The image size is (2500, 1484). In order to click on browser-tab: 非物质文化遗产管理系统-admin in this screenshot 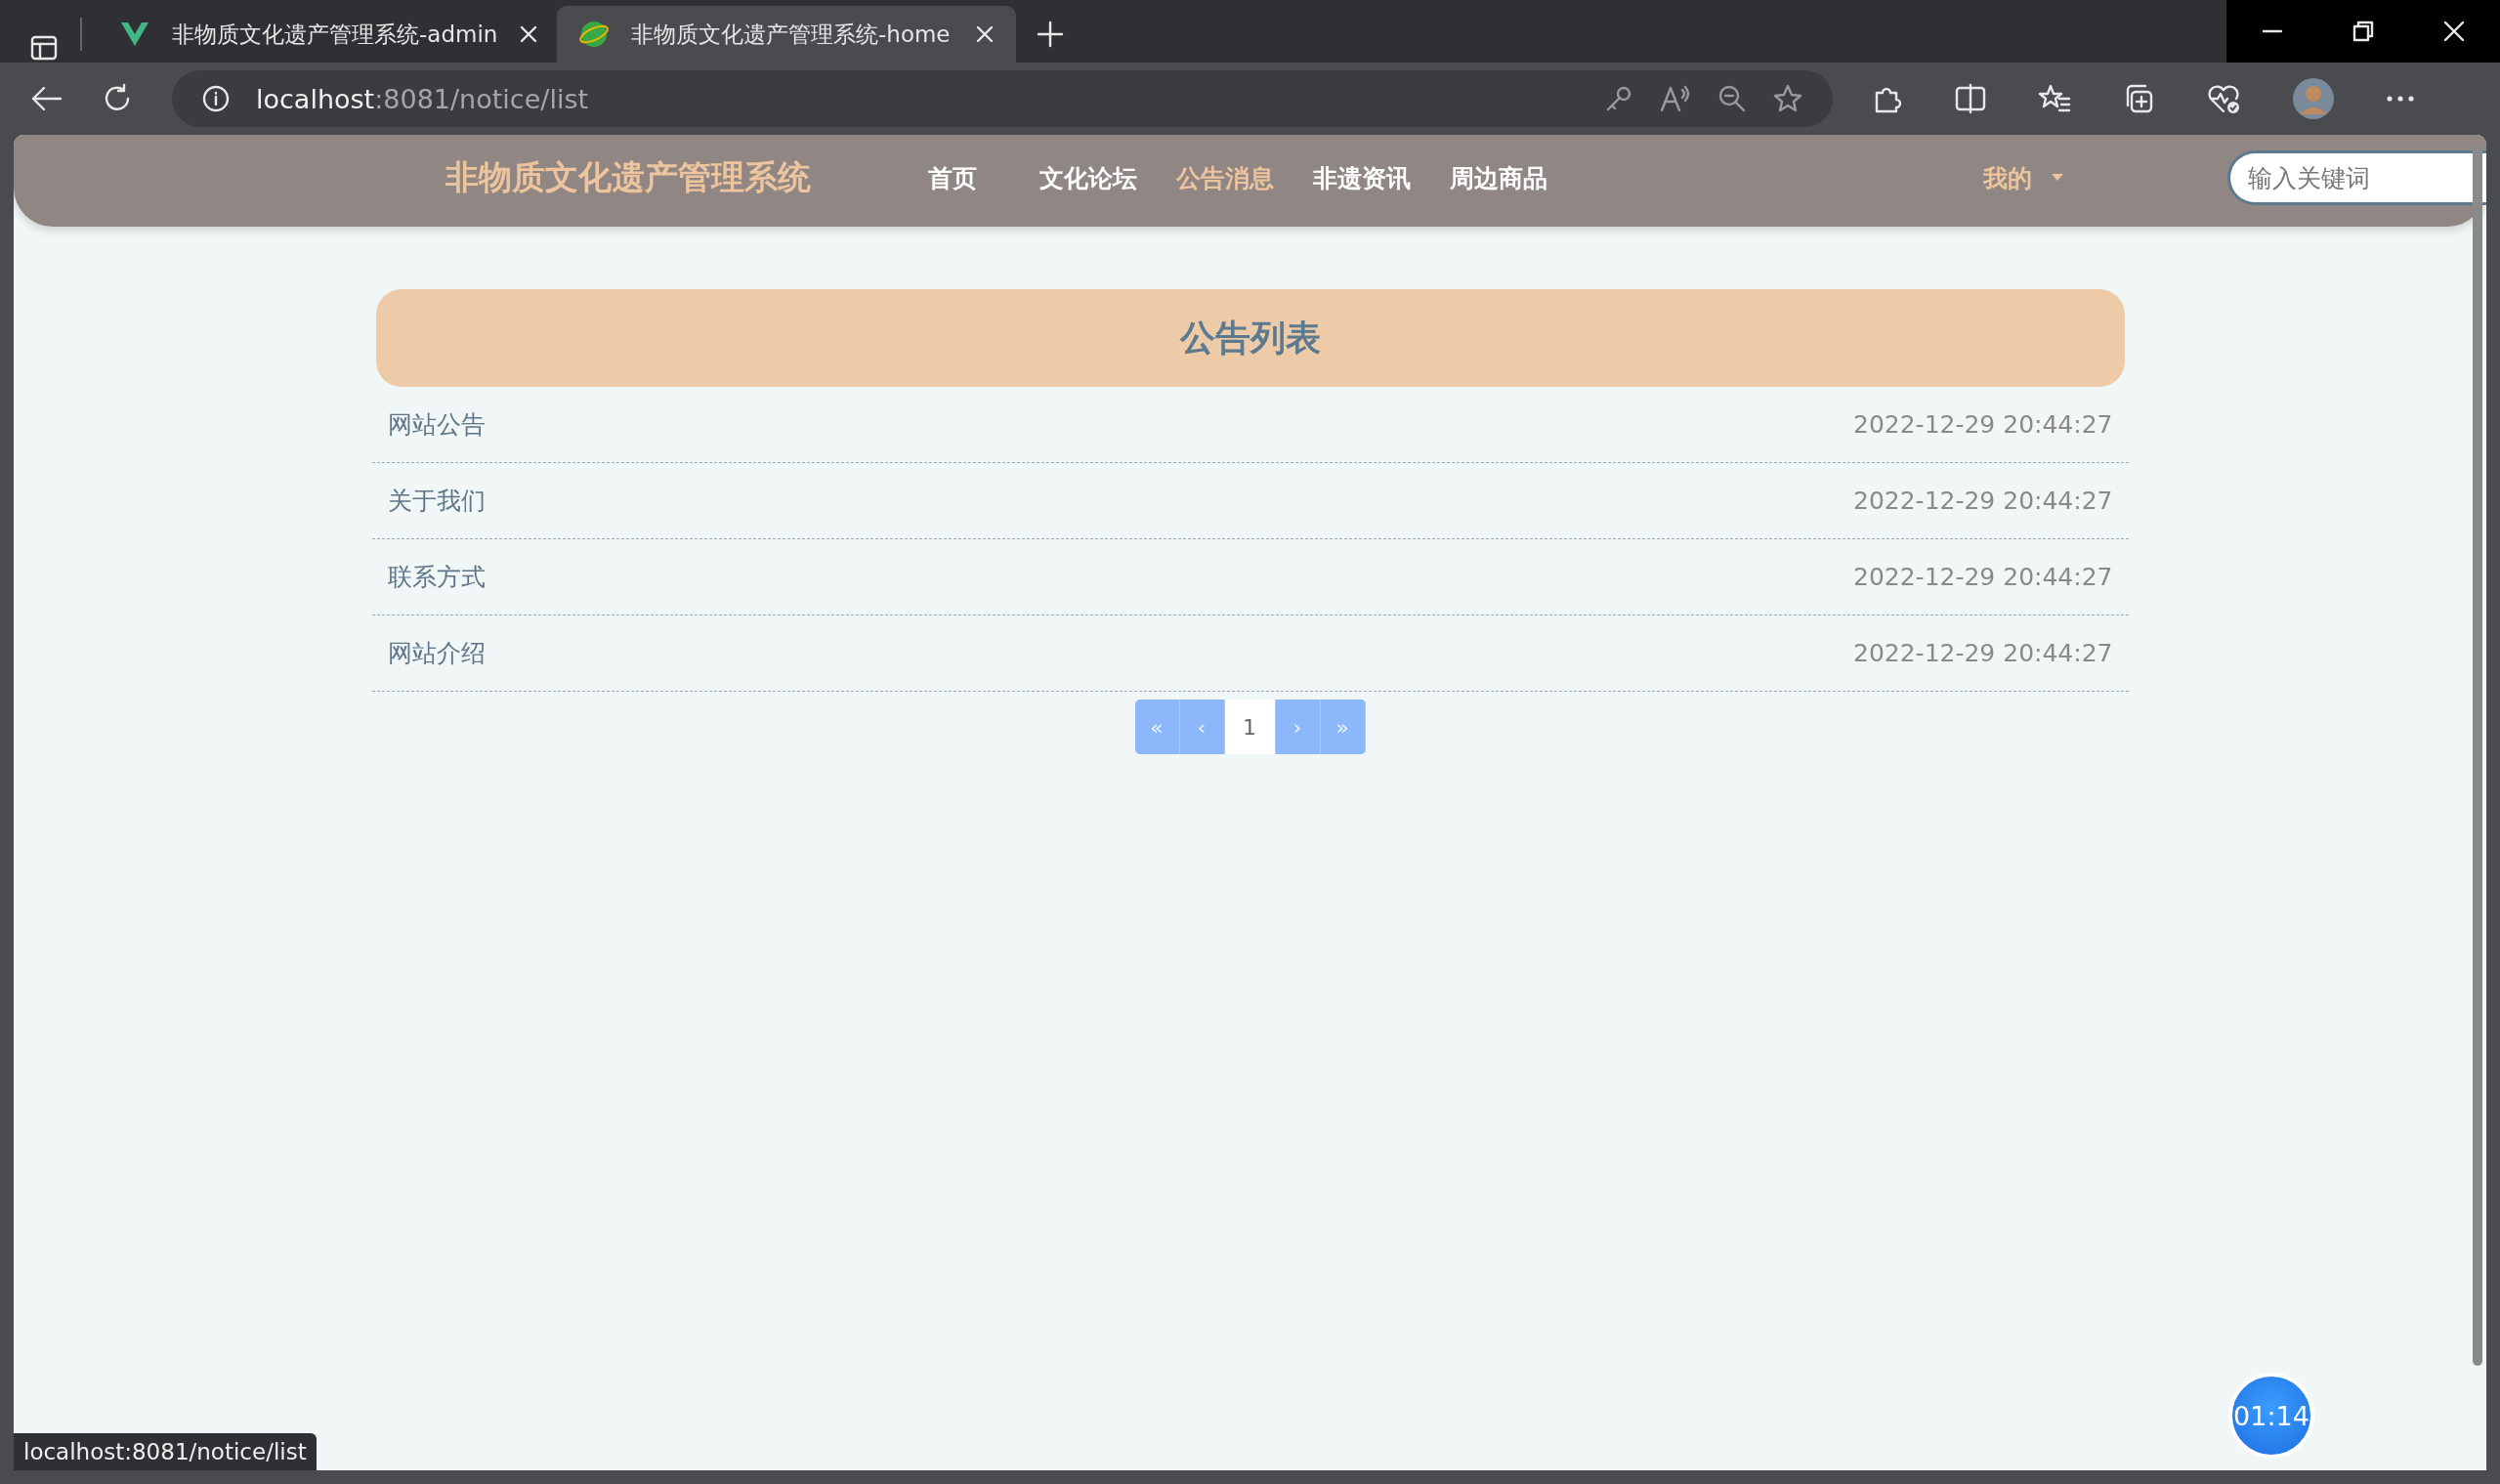, I will do `click(328, 34)`.